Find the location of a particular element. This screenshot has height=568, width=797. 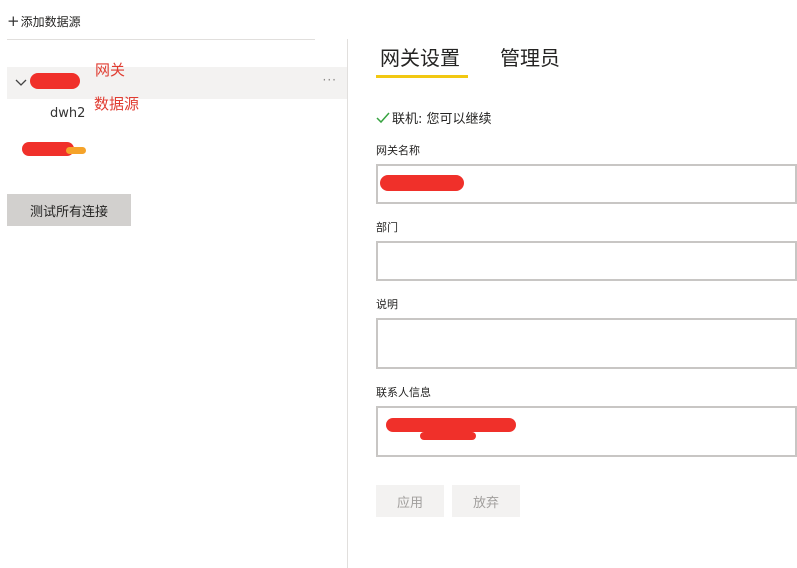

panel-divider is located at coordinates (347, 303).